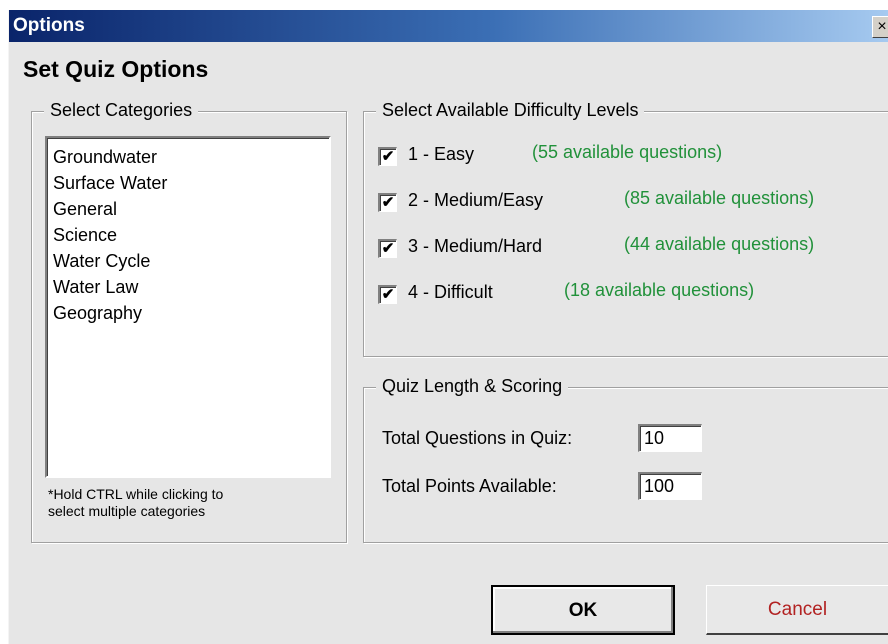 The width and height of the screenshot is (888, 644). What do you see at coordinates (387, 248) in the screenshot?
I see `difficulty-medium-hard-checkbox: ✔` at bounding box center [387, 248].